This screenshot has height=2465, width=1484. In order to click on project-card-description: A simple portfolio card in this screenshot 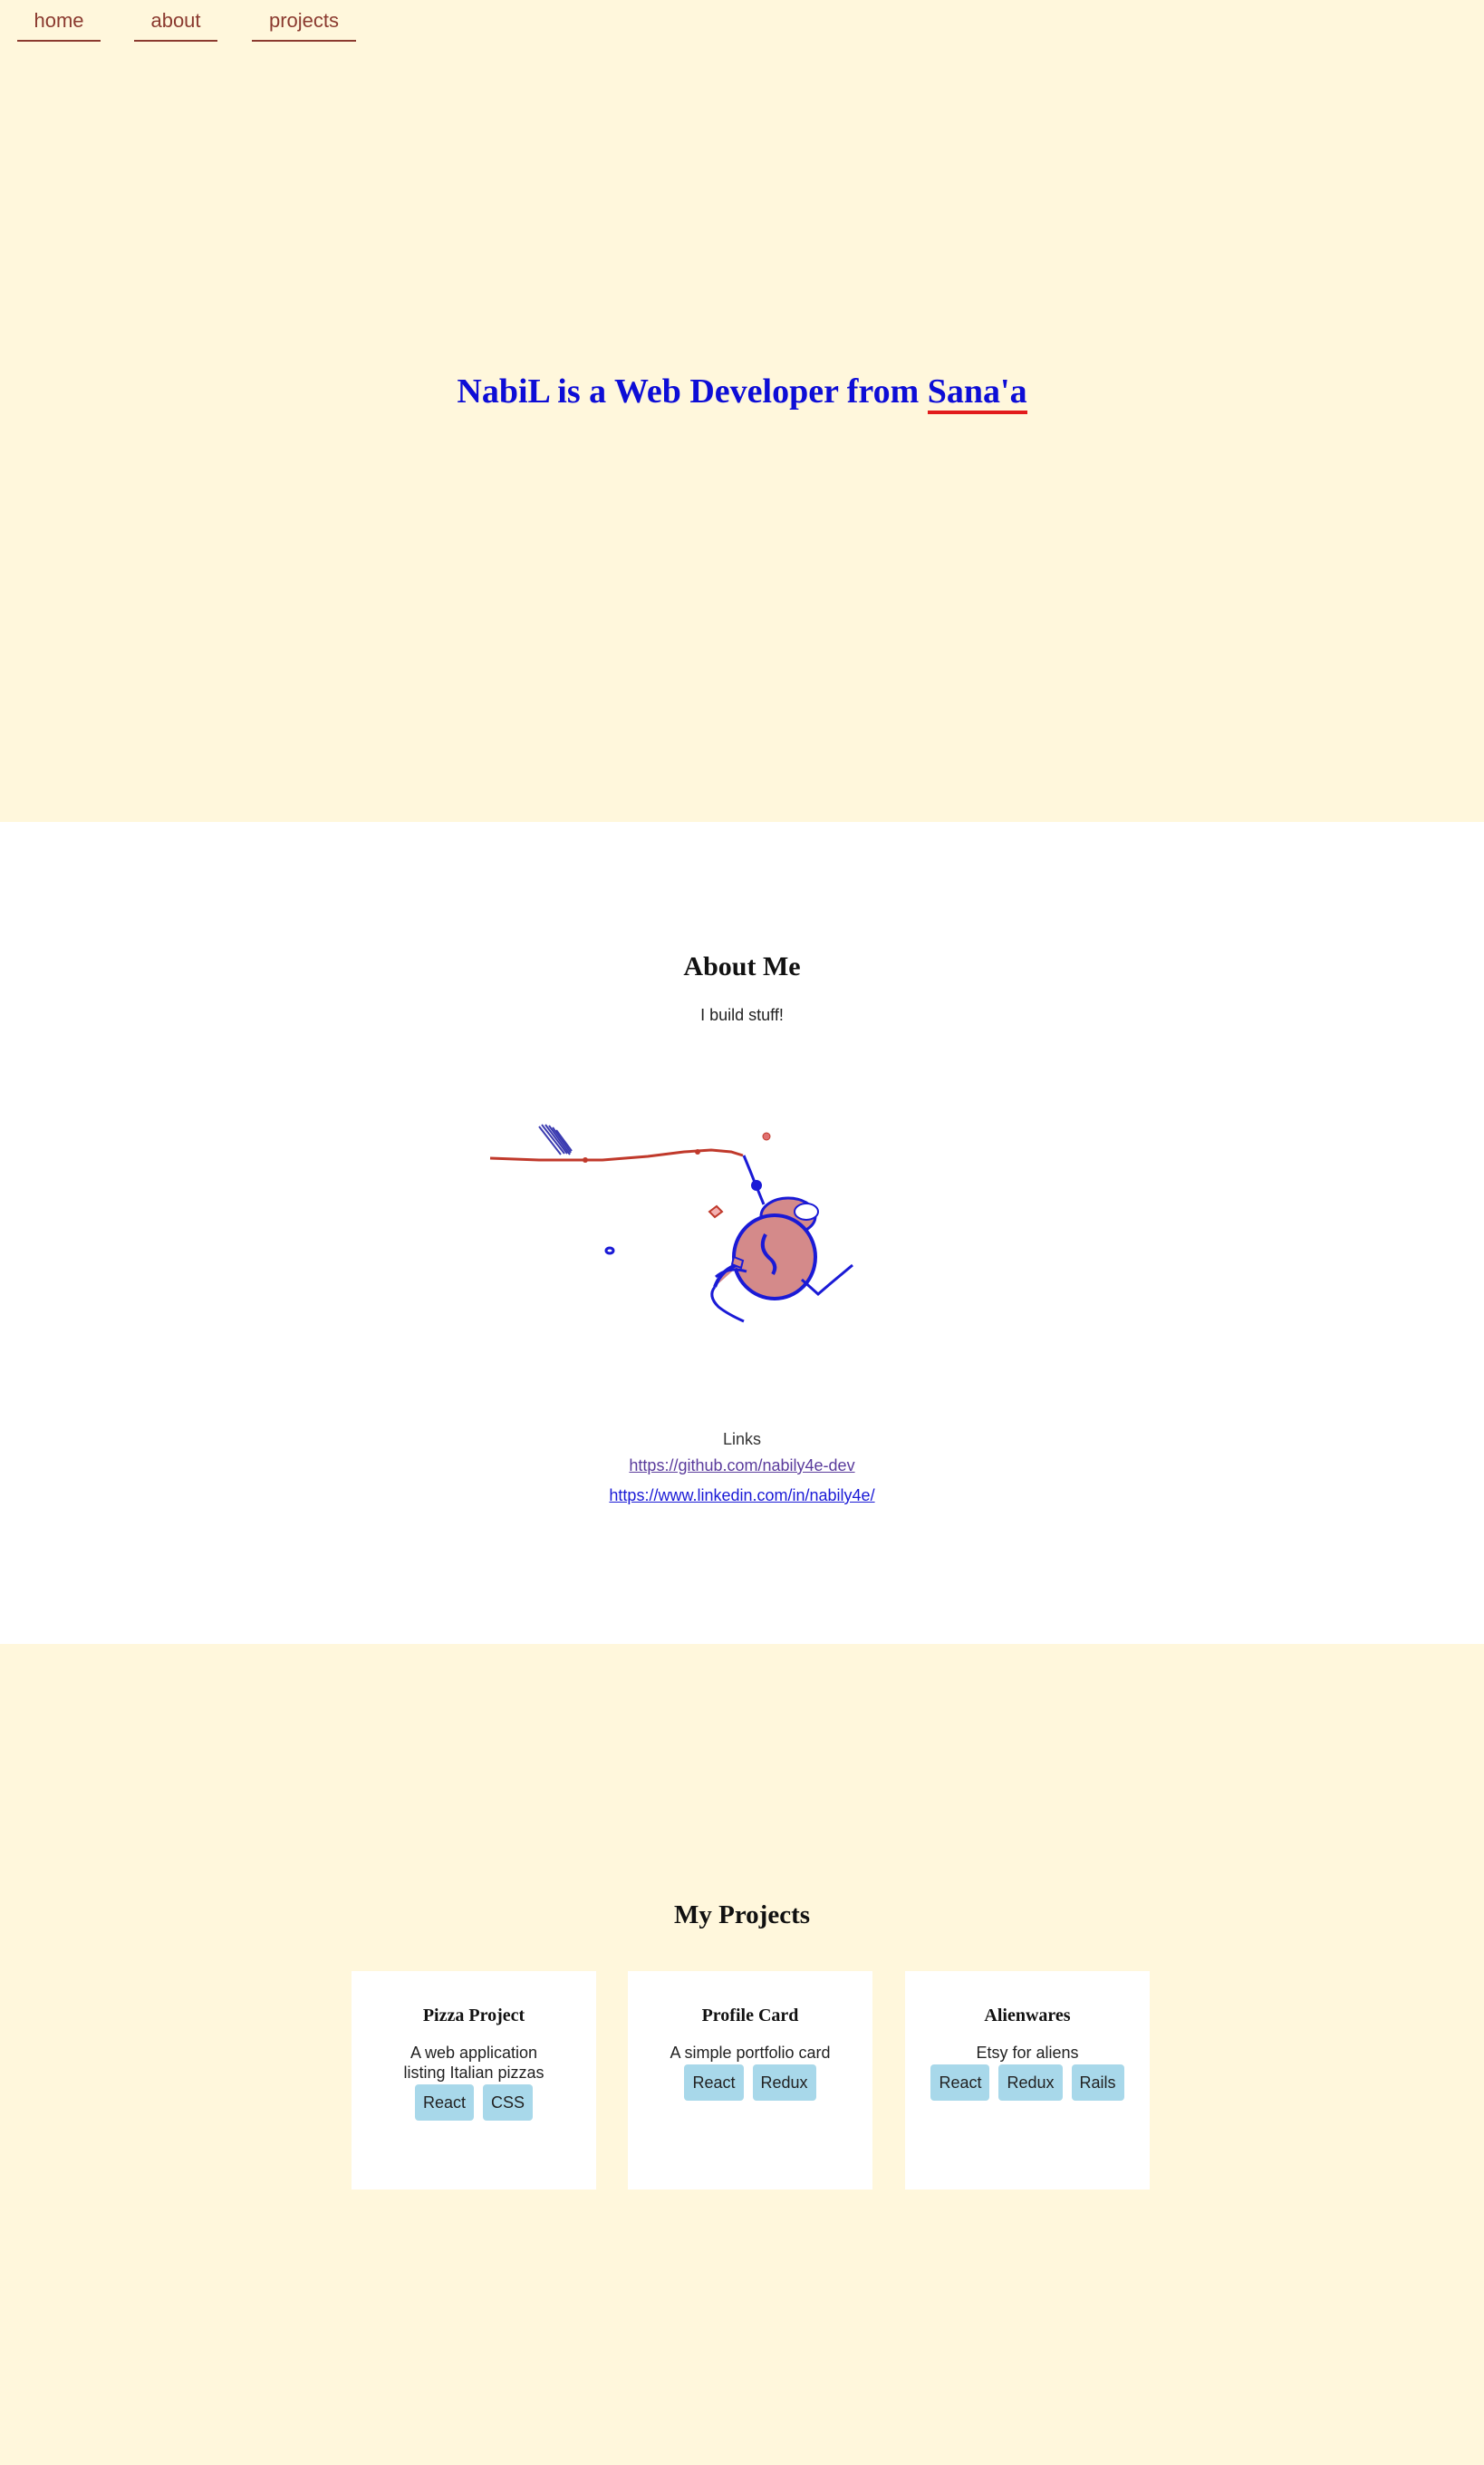, I will do `click(750, 2053)`.